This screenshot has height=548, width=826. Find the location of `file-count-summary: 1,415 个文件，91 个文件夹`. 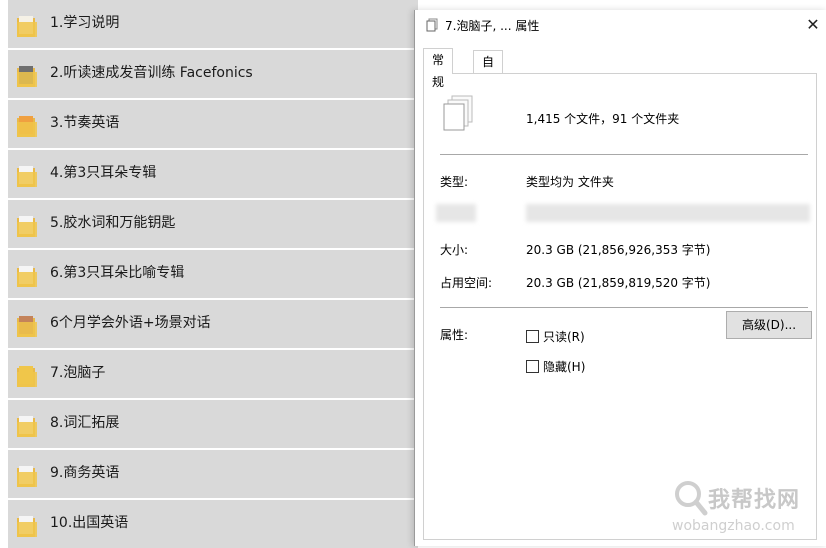

file-count-summary: 1,415 个文件，91 个文件夹 is located at coordinates (603, 119).